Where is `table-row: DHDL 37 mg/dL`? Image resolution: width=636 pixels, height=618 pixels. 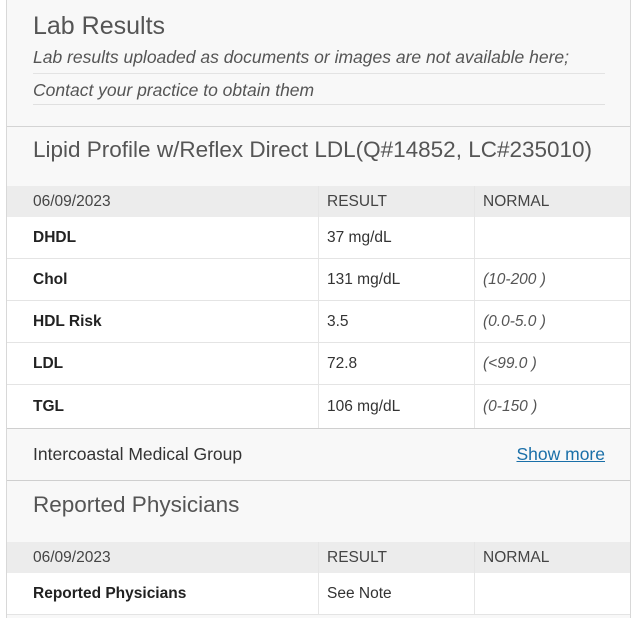
table-row: DHDL 37 mg/dL is located at coordinates (318, 238).